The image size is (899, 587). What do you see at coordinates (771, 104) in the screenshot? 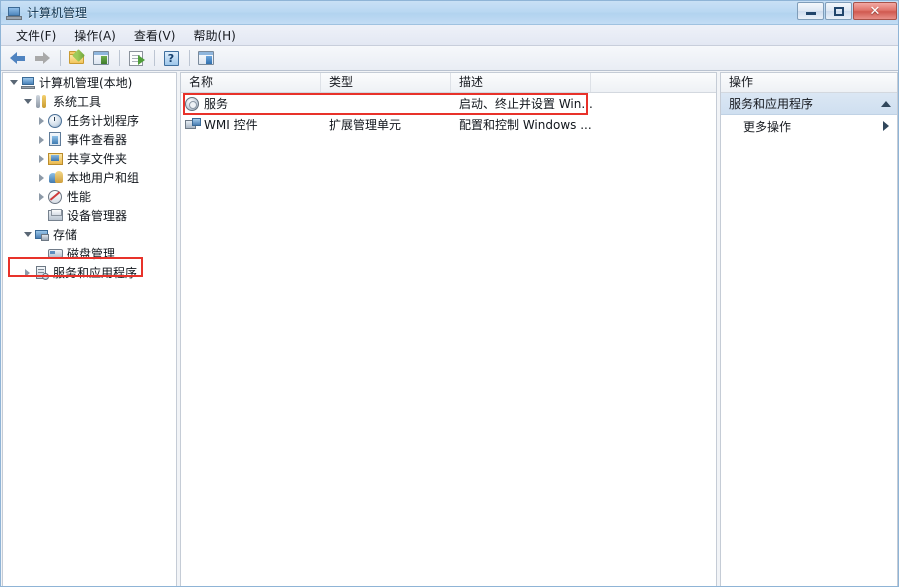
I see `actions-section-label: 服务和应用程序` at bounding box center [771, 104].